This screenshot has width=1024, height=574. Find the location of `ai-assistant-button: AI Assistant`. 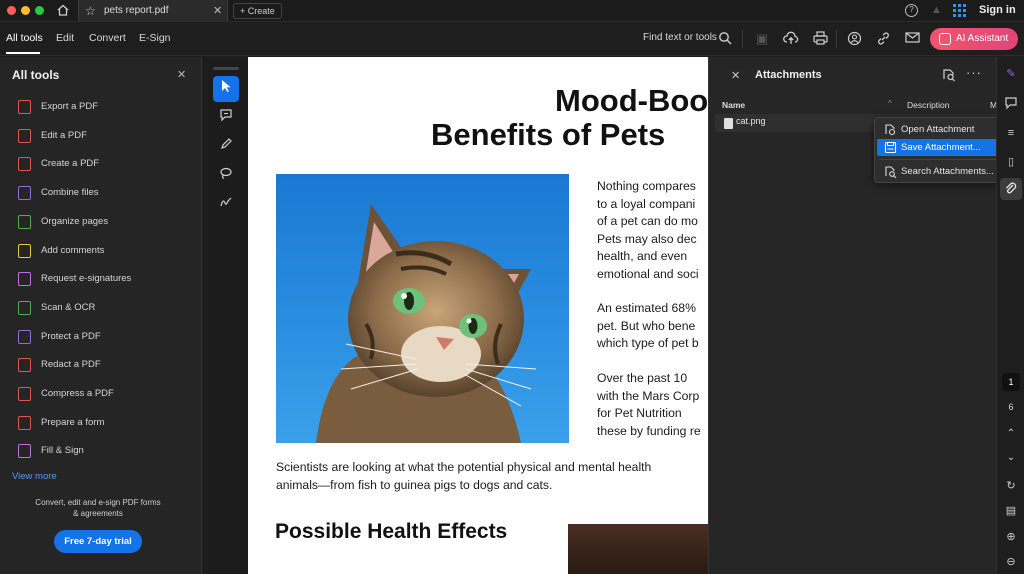

ai-assistant-button: AI Assistant is located at coordinates (974, 39).